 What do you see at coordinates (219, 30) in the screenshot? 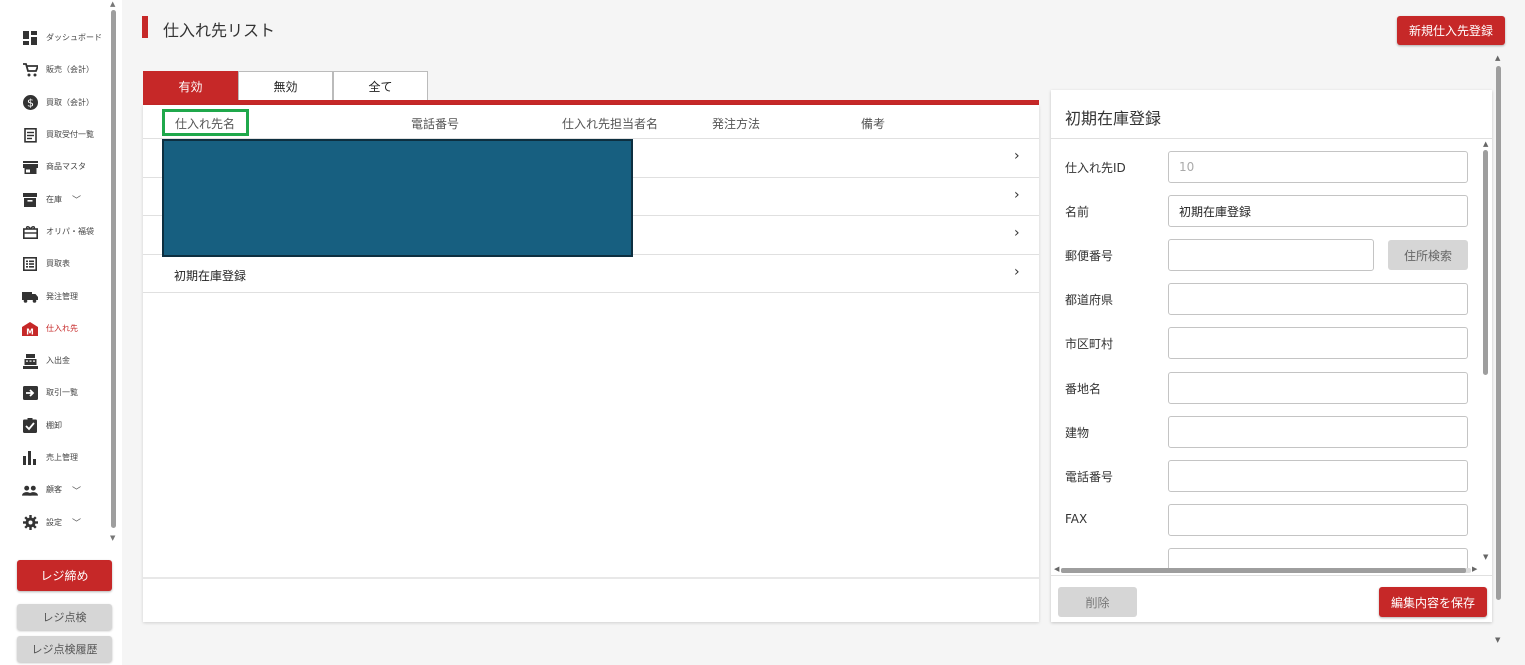
I see `page-title: 仕入れ先リスト` at bounding box center [219, 30].